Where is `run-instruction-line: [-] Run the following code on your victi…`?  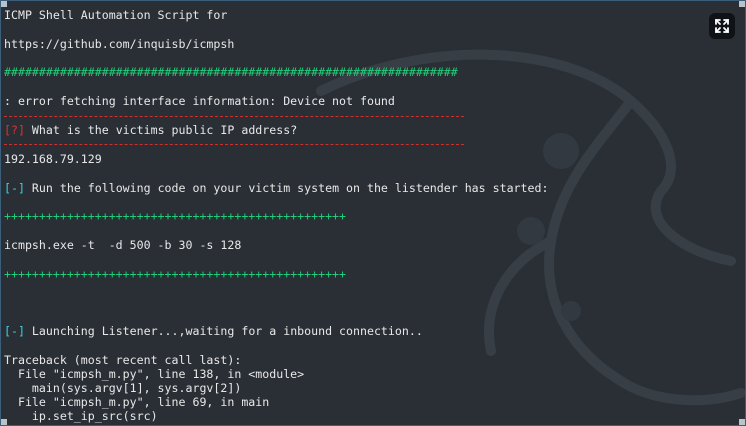
run-instruction-line: [-] Run the following code on your victi… is located at coordinates (276, 188).